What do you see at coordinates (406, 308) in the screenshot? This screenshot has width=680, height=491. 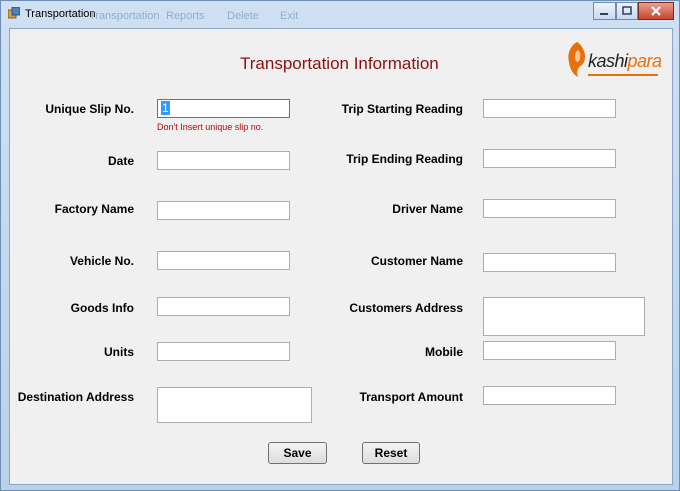 I see `label-customers-address: Customers Address` at bounding box center [406, 308].